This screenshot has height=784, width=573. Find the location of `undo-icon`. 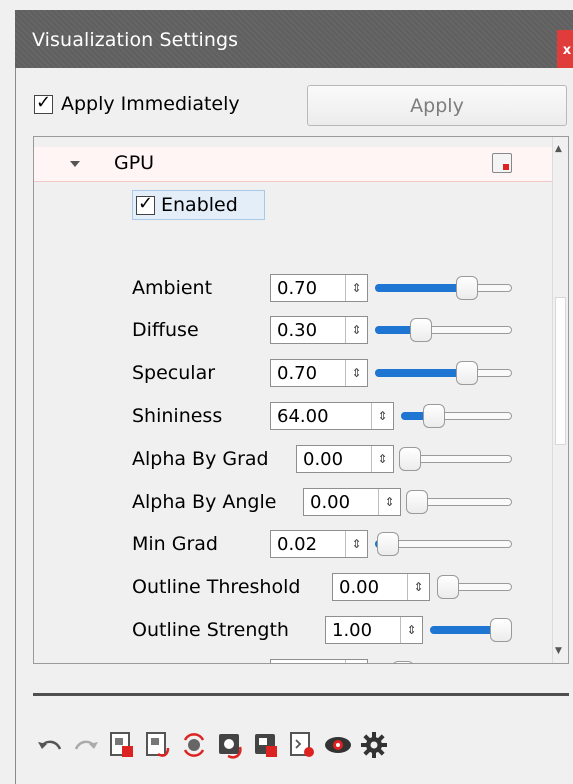

undo-icon is located at coordinates (50, 745).